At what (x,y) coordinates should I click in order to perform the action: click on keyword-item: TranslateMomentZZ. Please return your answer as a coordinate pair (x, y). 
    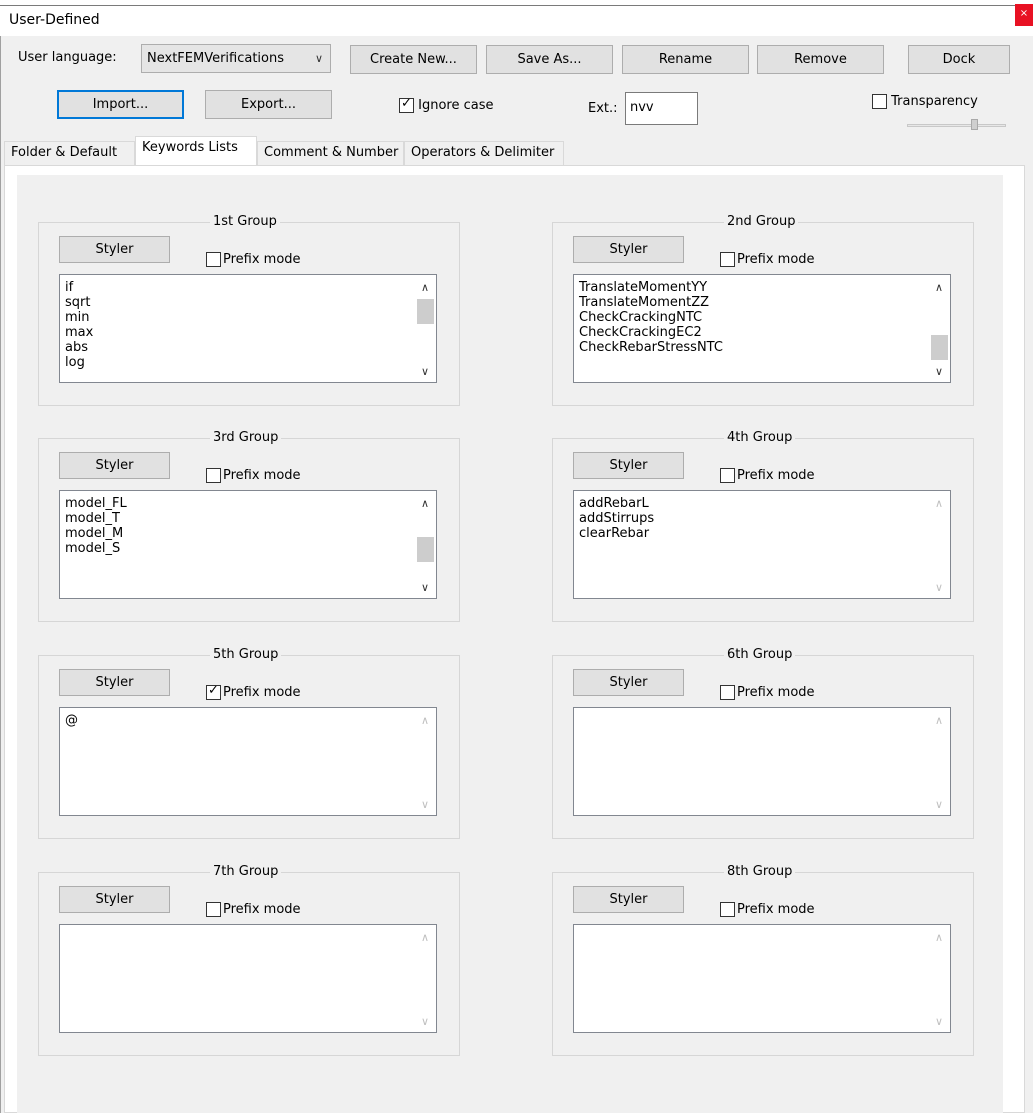
    Looking at the image, I should click on (651, 302).